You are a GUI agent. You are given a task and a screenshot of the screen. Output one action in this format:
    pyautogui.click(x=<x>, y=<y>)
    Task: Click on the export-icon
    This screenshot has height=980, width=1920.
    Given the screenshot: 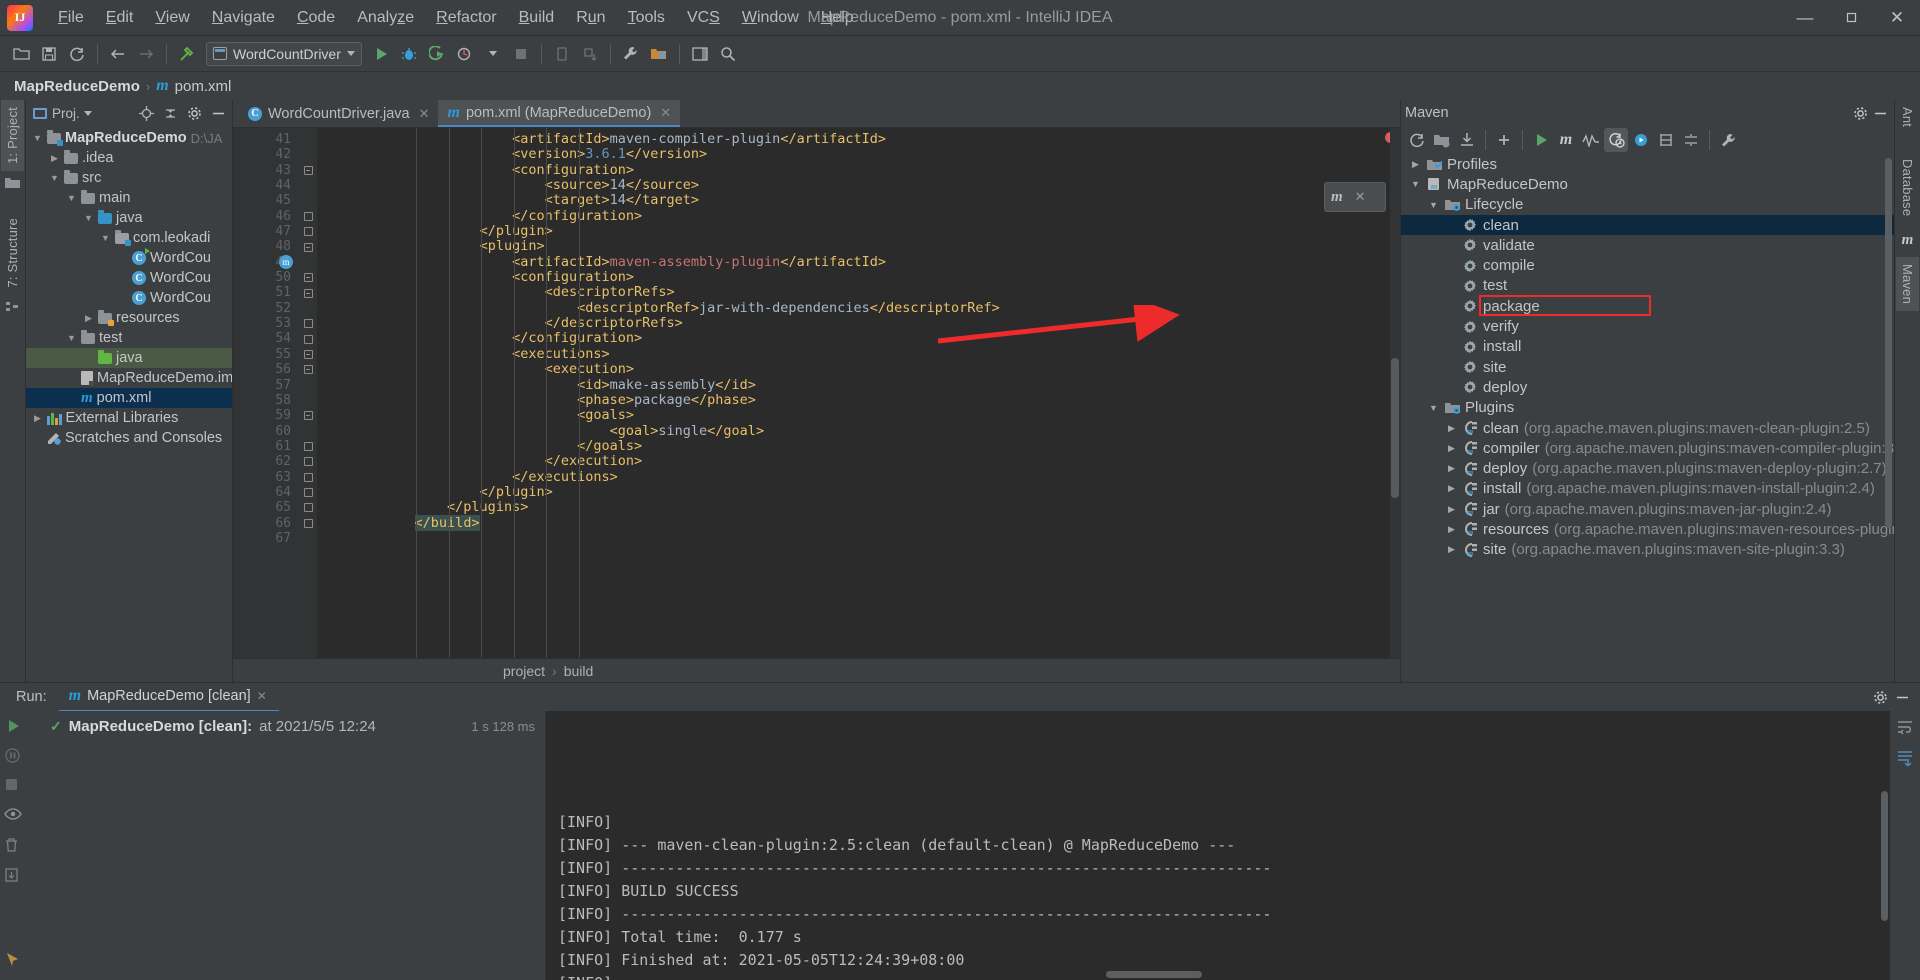 What is the action you would take?
    pyautogui.click(x=13, y=876)
    